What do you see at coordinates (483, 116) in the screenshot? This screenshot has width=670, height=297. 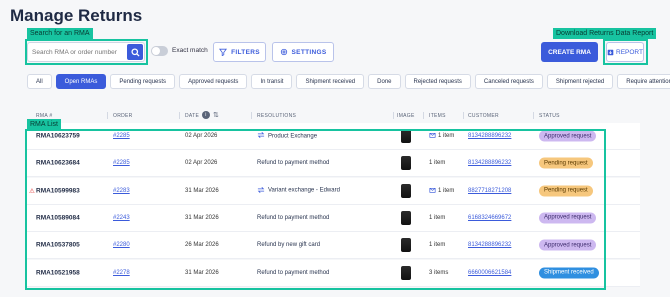 I see `col-customer: CUSTOMER` at bounding box center [483, 116].